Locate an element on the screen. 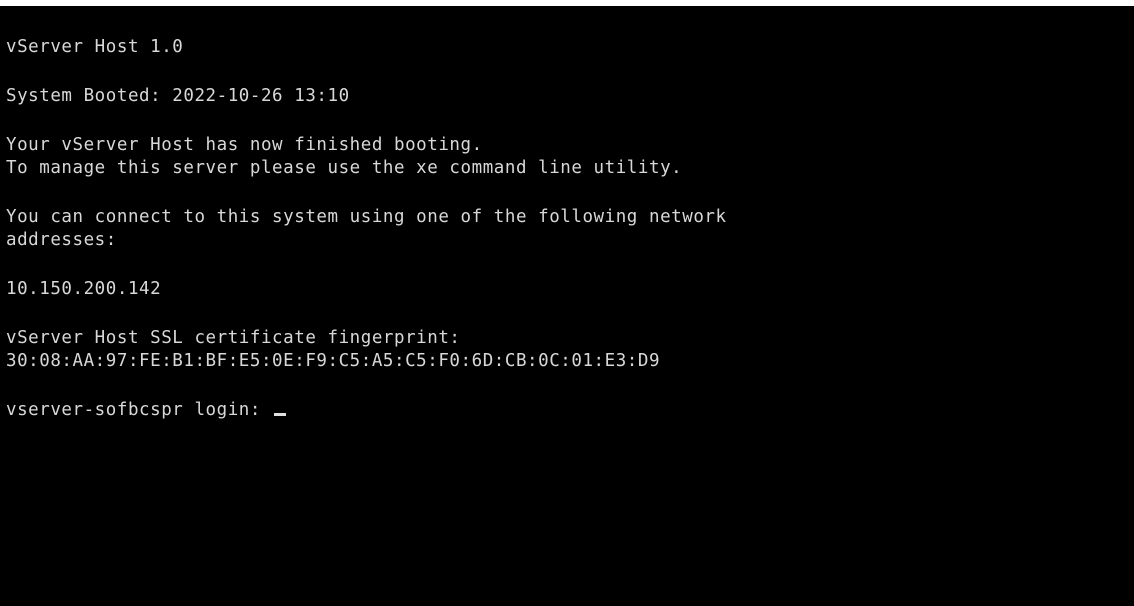 The image size is (1134, 606). connect-info-continued: addresses: is located at coordinates (61, 240).